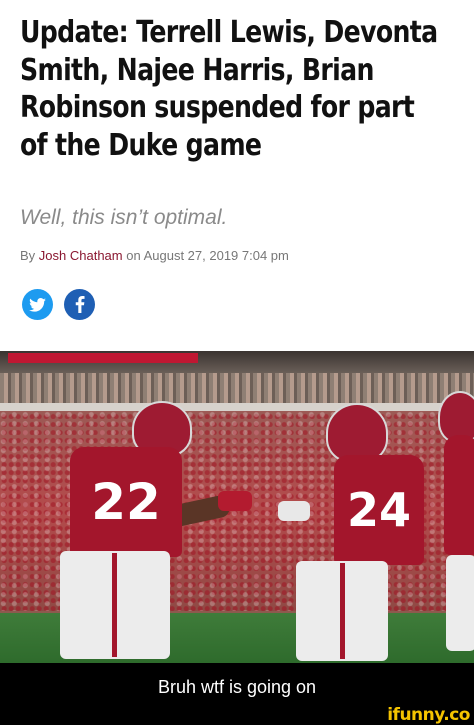 The height and width of the screenshot is (725, 474). What do you see at coordinates (29, 255) in the screenshot?
I see `byline-prefix: By` at bounding box center [29, 255].